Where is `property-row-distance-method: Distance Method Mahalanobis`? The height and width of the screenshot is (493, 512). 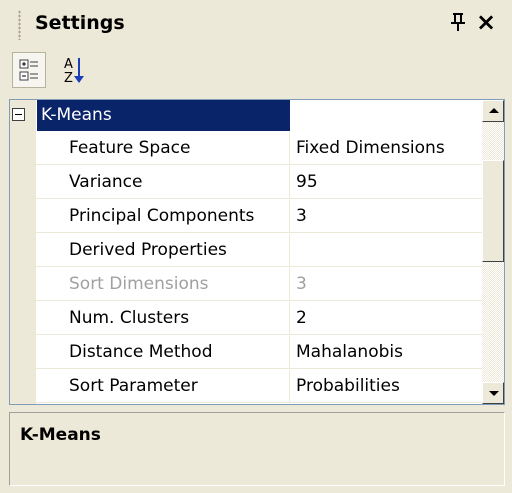
property-row-distance-method: Distance Method Mahalanobis is located at coordinates (259, 353).